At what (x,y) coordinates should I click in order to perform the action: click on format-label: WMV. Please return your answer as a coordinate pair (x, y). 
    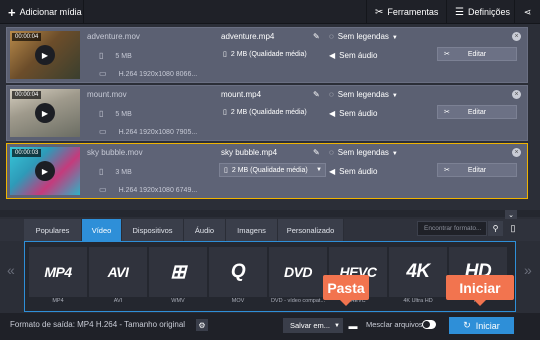
    Looking at the image, I should click on (178, 301).